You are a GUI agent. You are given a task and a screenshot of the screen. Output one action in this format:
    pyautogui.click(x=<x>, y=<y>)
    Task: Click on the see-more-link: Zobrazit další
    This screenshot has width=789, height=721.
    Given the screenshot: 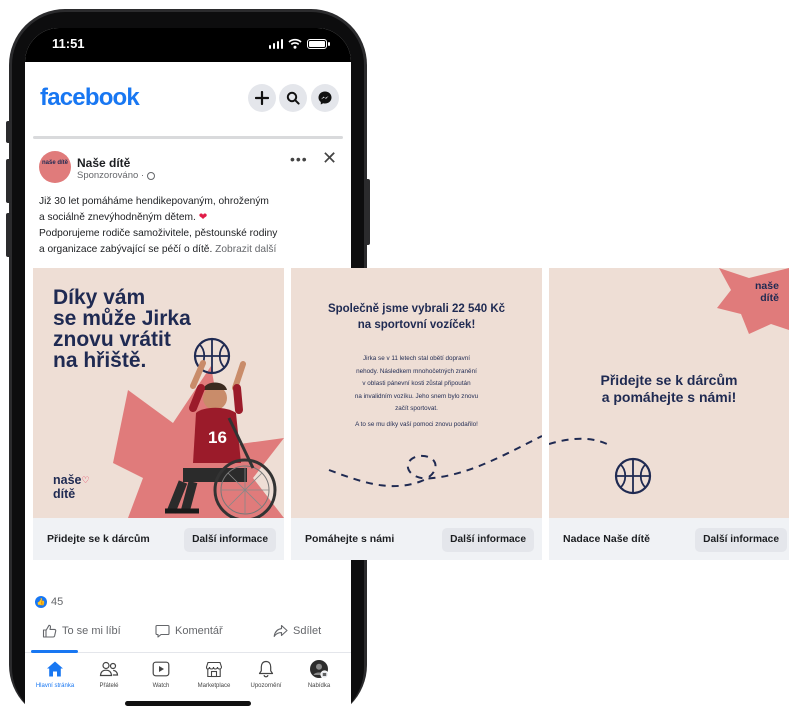 What is the action you would take?
    pyautogui.click(x=245, y=249)
    